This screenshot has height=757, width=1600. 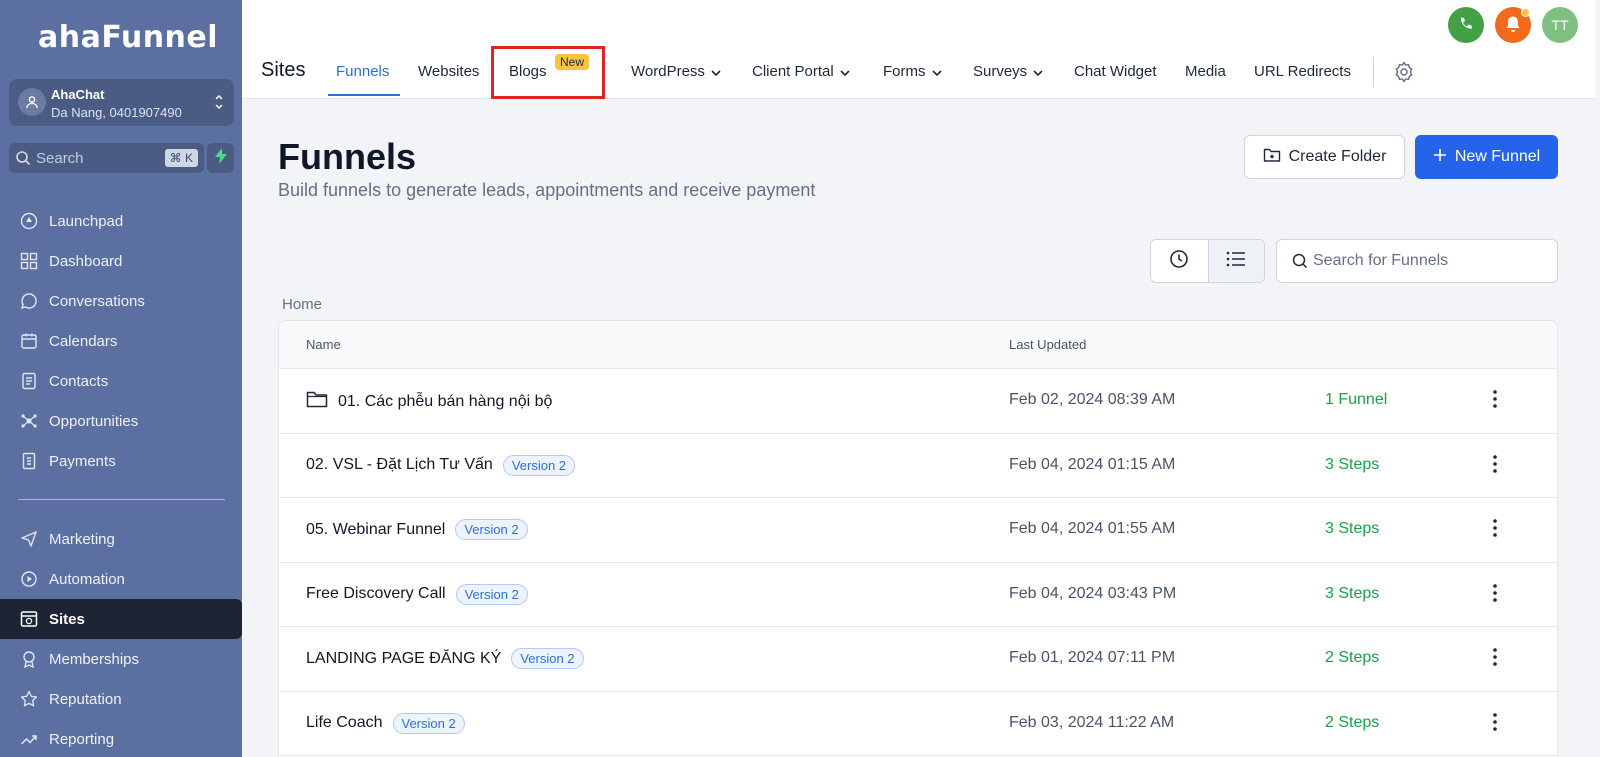 I want to click on tab-client-portal: Client Portal, so click(x=801, y=71).